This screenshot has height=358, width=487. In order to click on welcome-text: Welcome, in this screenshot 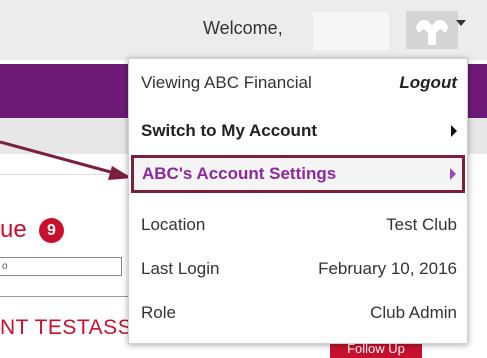, I will do `click(243, 28)`.